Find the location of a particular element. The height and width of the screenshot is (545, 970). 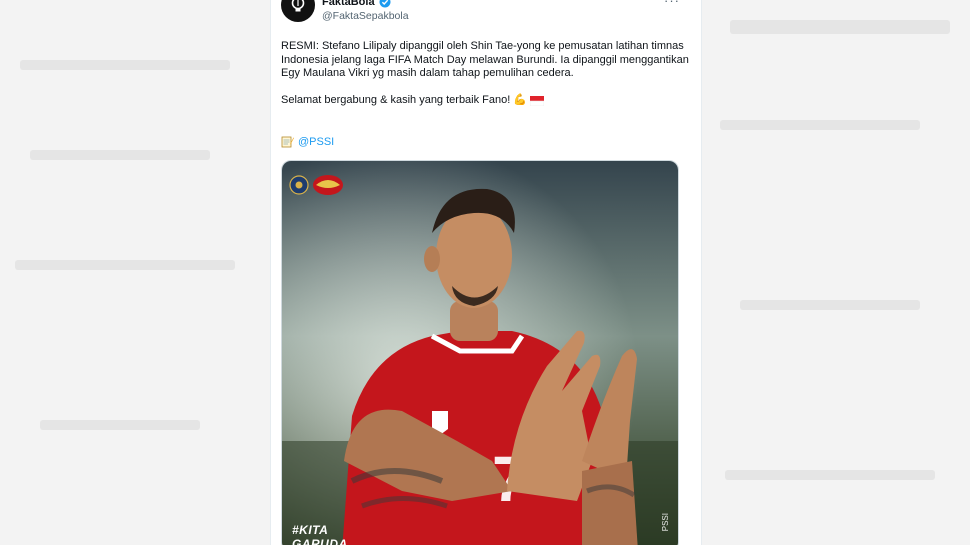

pssi-mention-link: @PSSI is located at coordinates (316, 142).